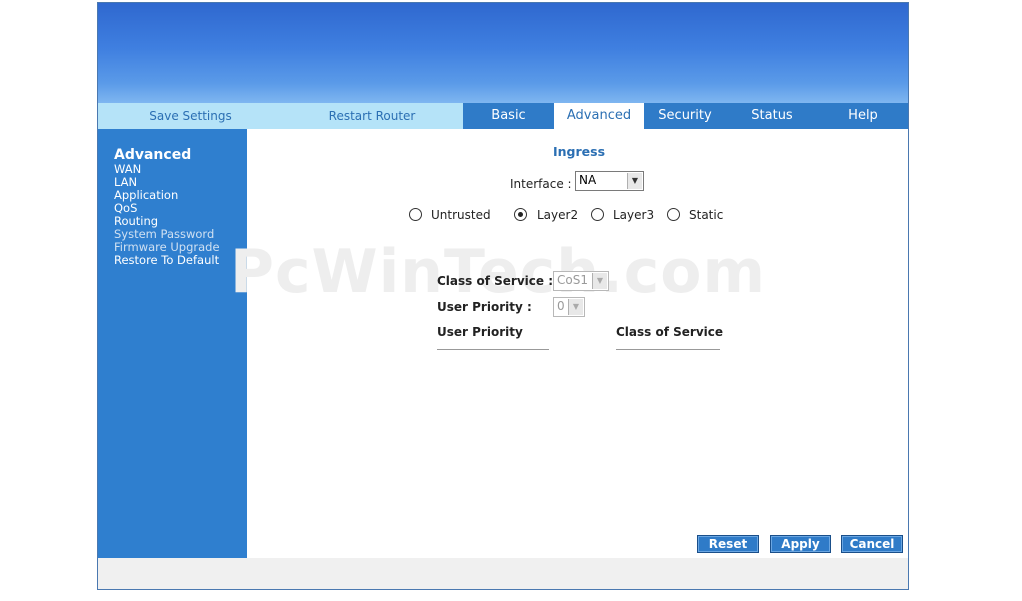 The image size is (1022, 601). What do you see at coordinates (706, 215) in the screenshot?
I see `radio-static-label: Static` at bounding box center [706, 215].